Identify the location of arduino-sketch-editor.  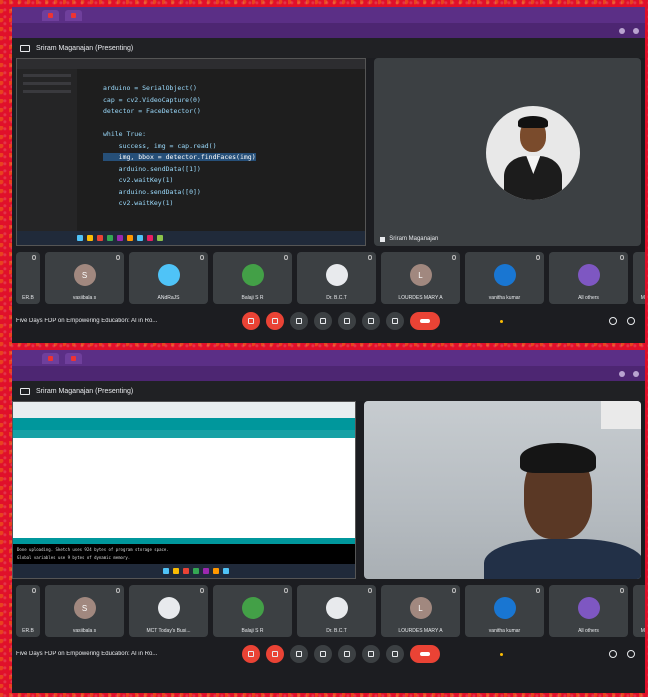
(184, 488).